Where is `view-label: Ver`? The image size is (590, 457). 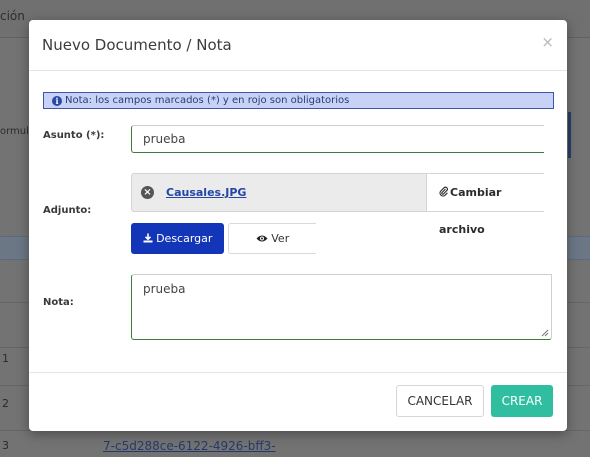 view-label: Ver is located at coordinates (280, 238).